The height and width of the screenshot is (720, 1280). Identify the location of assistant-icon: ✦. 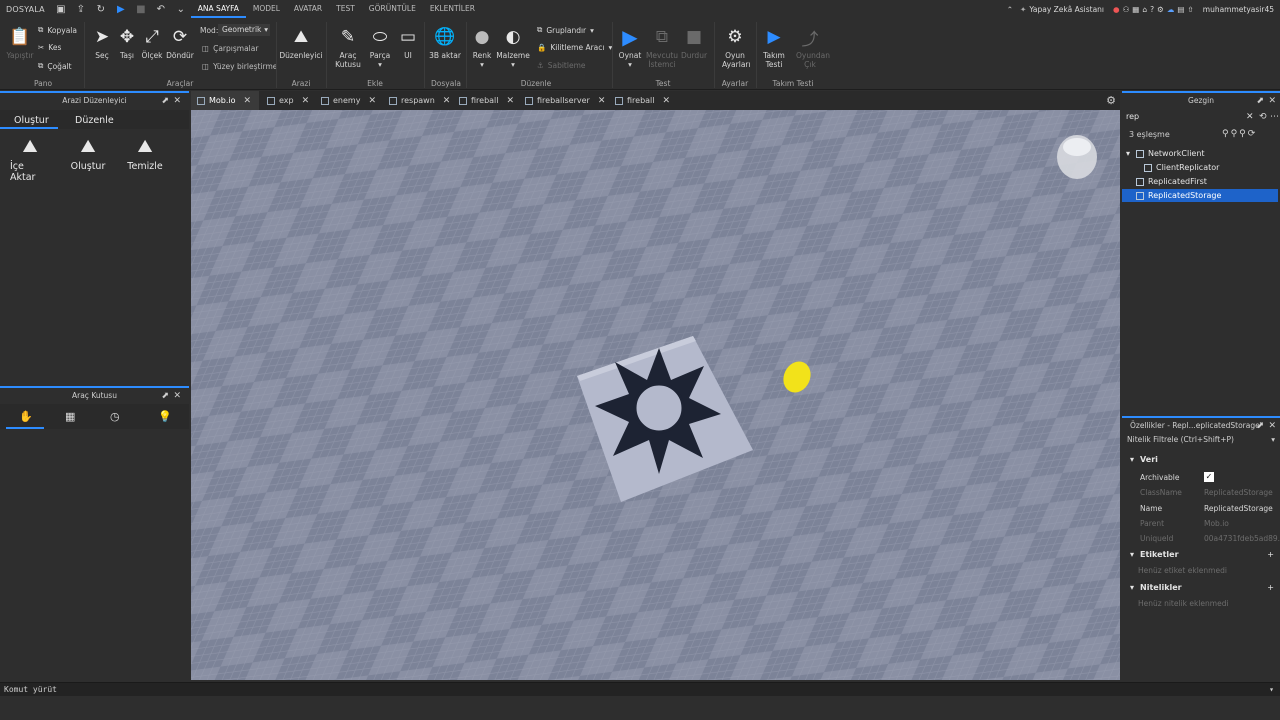
(1023, 9).